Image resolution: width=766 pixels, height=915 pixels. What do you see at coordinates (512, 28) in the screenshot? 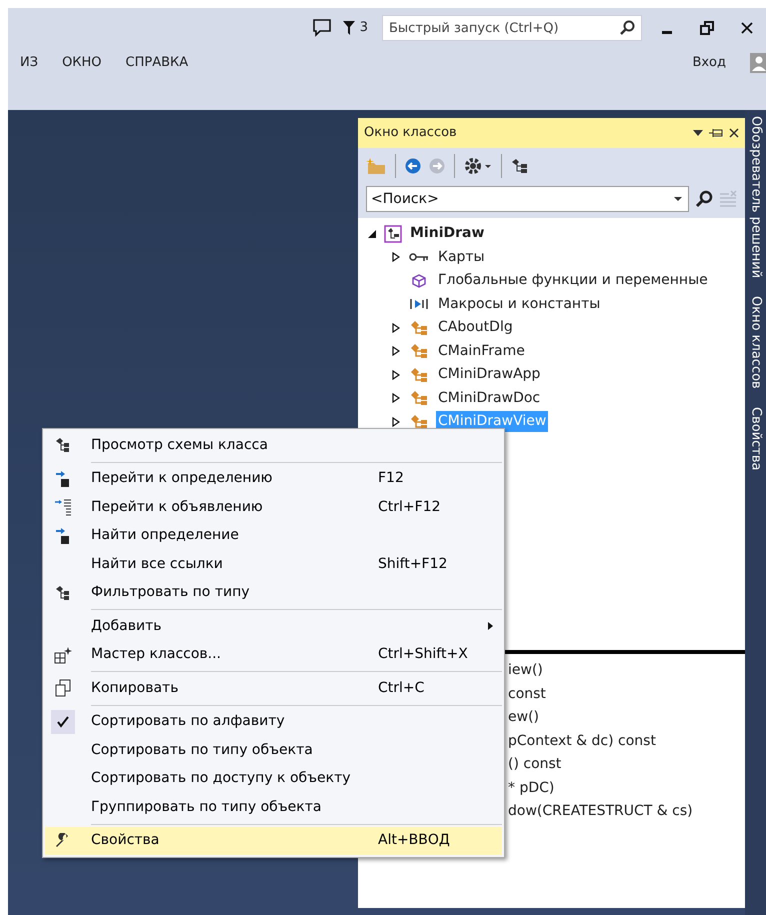
I see `quick-launch-field: Быстрый запуск (Ctrl+Q)` at bounding box center [512, 28].